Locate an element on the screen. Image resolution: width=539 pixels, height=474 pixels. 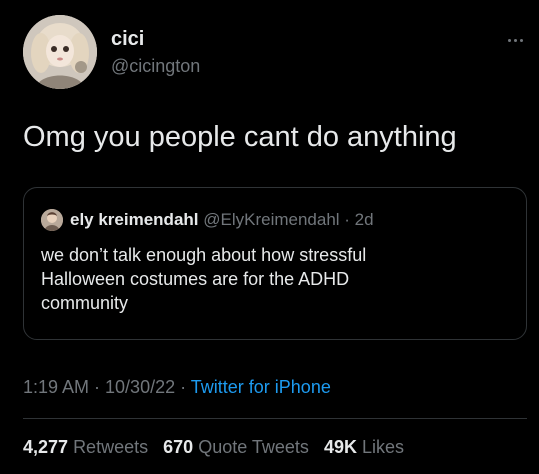
author-handle: @cicington is located at coordinates (155, 66).